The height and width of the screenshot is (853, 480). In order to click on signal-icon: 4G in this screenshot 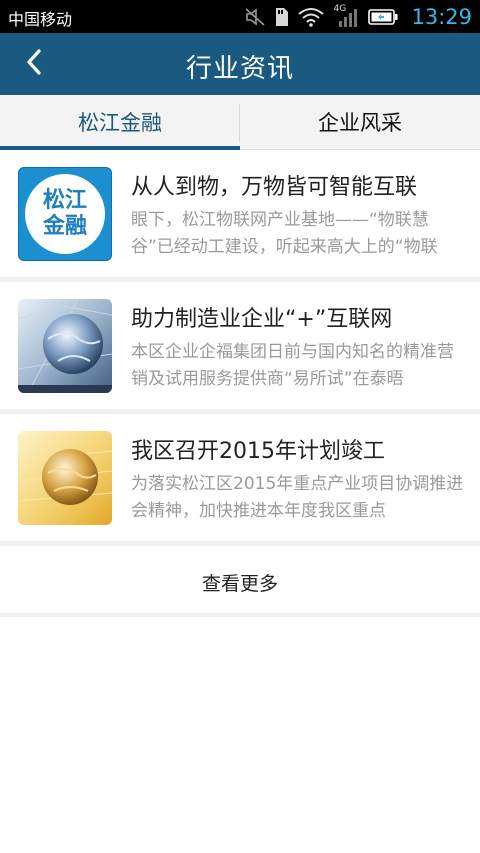, I will do `click(346, 16)`.